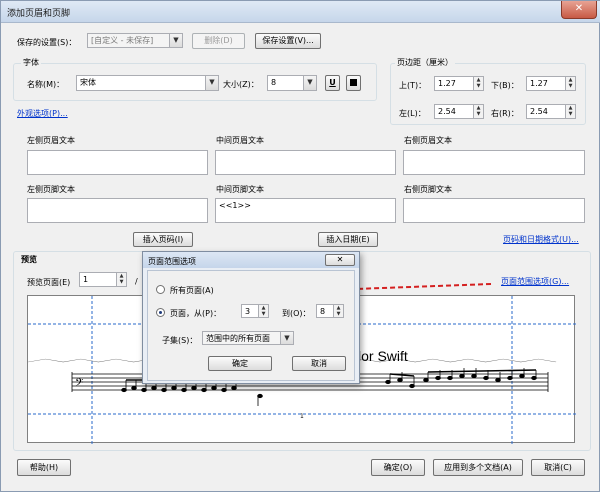 Image resolution: width=600 pixels, height=492 pixels. What do you see at coordinates (425, 62) in the screenshot?
I see `margins-section-label: 页边距（厘米）` at bounding box center [425, 62].